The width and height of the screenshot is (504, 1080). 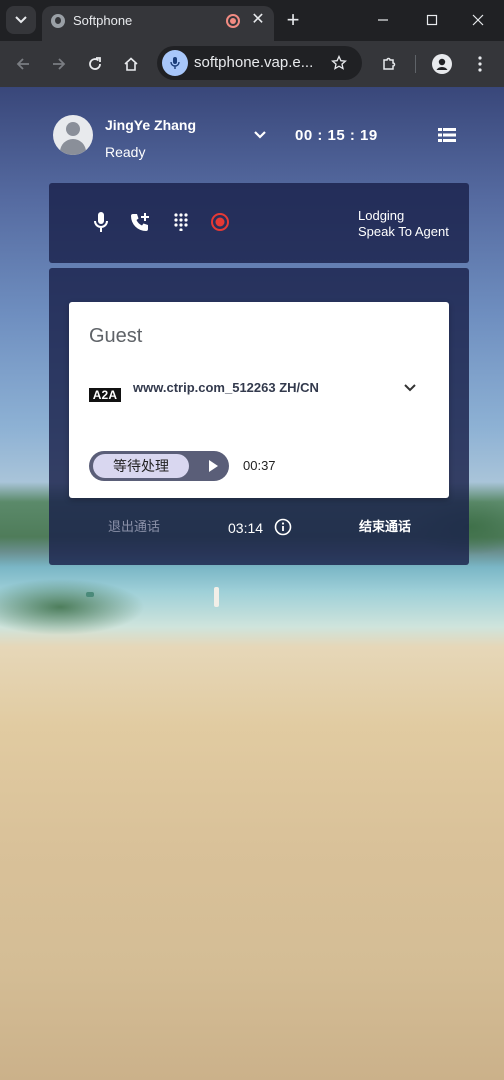 I want to click on arrow-left-icon, so click(x=22, y=64).